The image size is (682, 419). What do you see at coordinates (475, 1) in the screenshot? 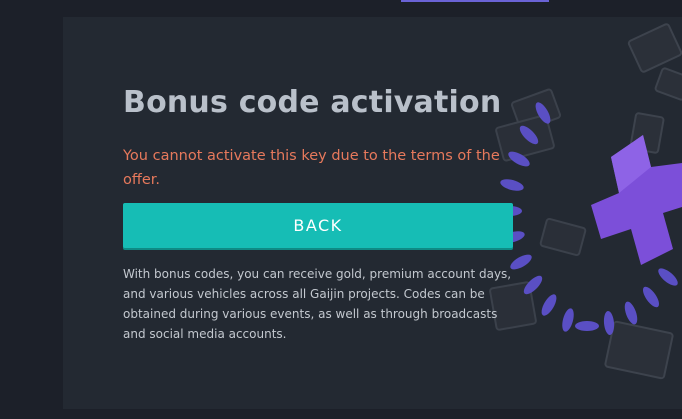
I see `top-accent-line` at bounding box center [475, 1].